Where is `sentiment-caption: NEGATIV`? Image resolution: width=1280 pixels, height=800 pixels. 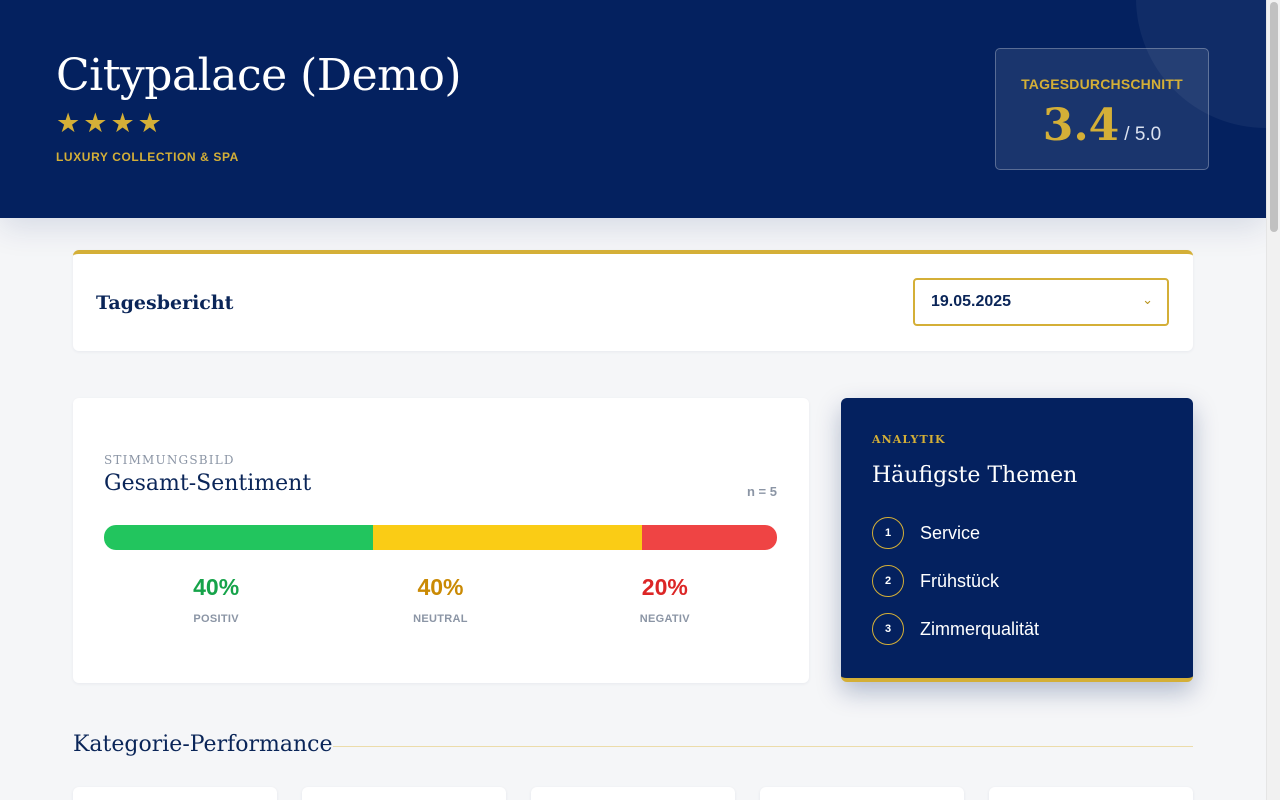 sentiment-caption: NEGATIV is located at coordinates (664, 619).